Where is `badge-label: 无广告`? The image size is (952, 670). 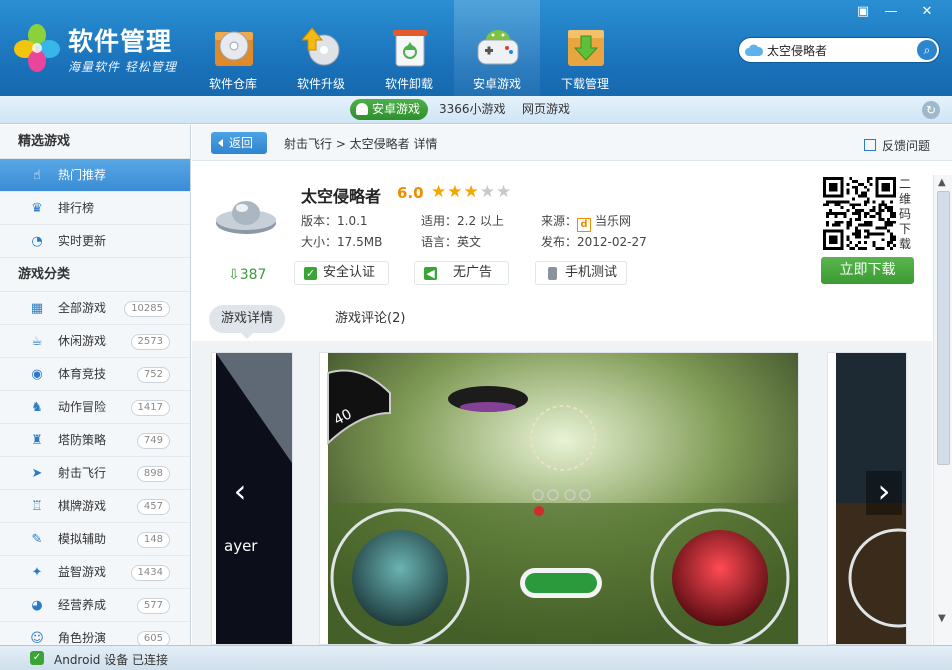
badge-label: 无广告 is located at coordinates (473, 272).